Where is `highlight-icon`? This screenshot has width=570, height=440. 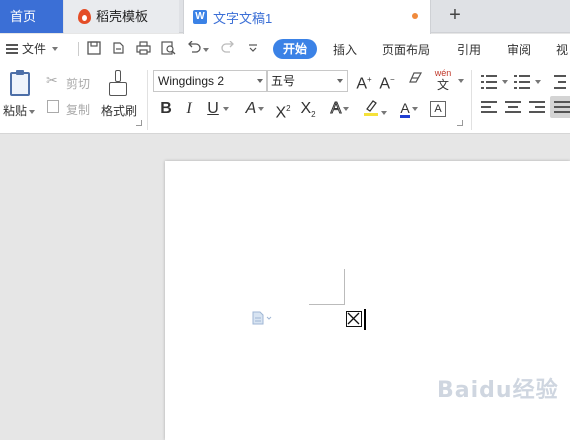 highlight-icon is located at coordinates (375, 109).